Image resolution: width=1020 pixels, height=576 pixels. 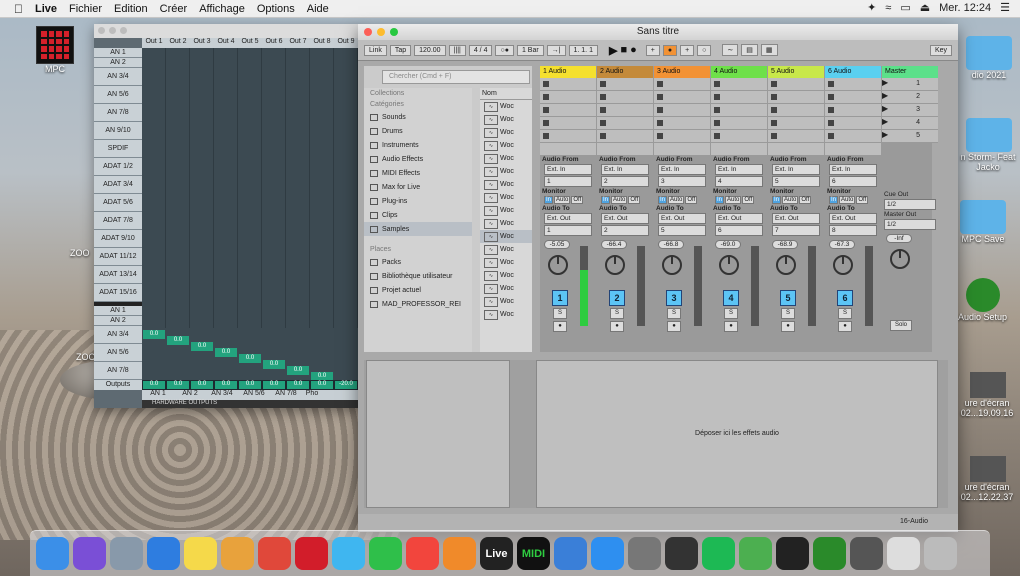 I want to click on live-titlebar: Sans titre, so click(x=658, y=32).